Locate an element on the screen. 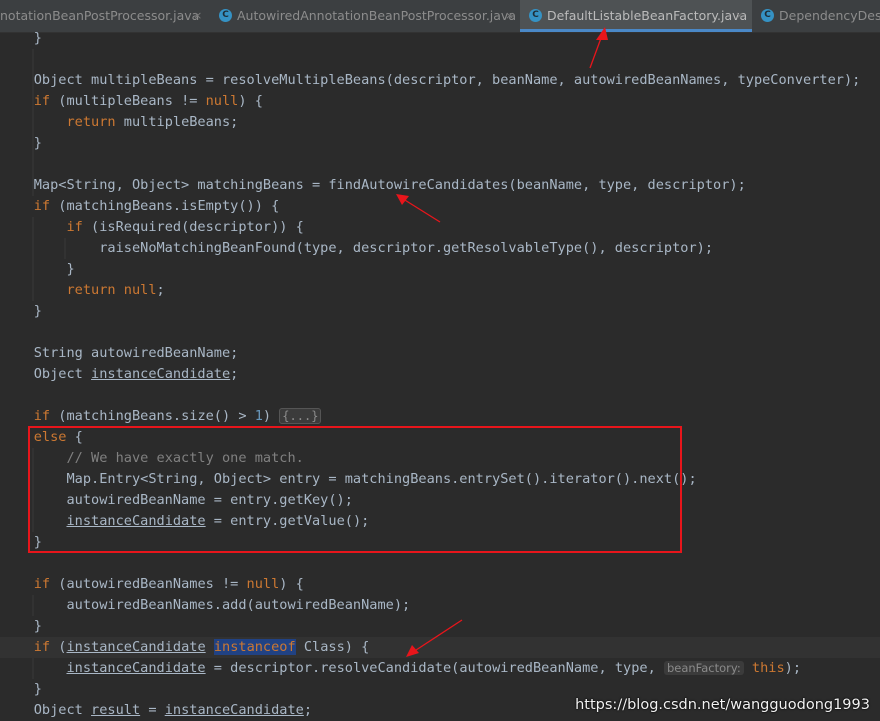  code-line: else { is located at coordinates (440, 437).